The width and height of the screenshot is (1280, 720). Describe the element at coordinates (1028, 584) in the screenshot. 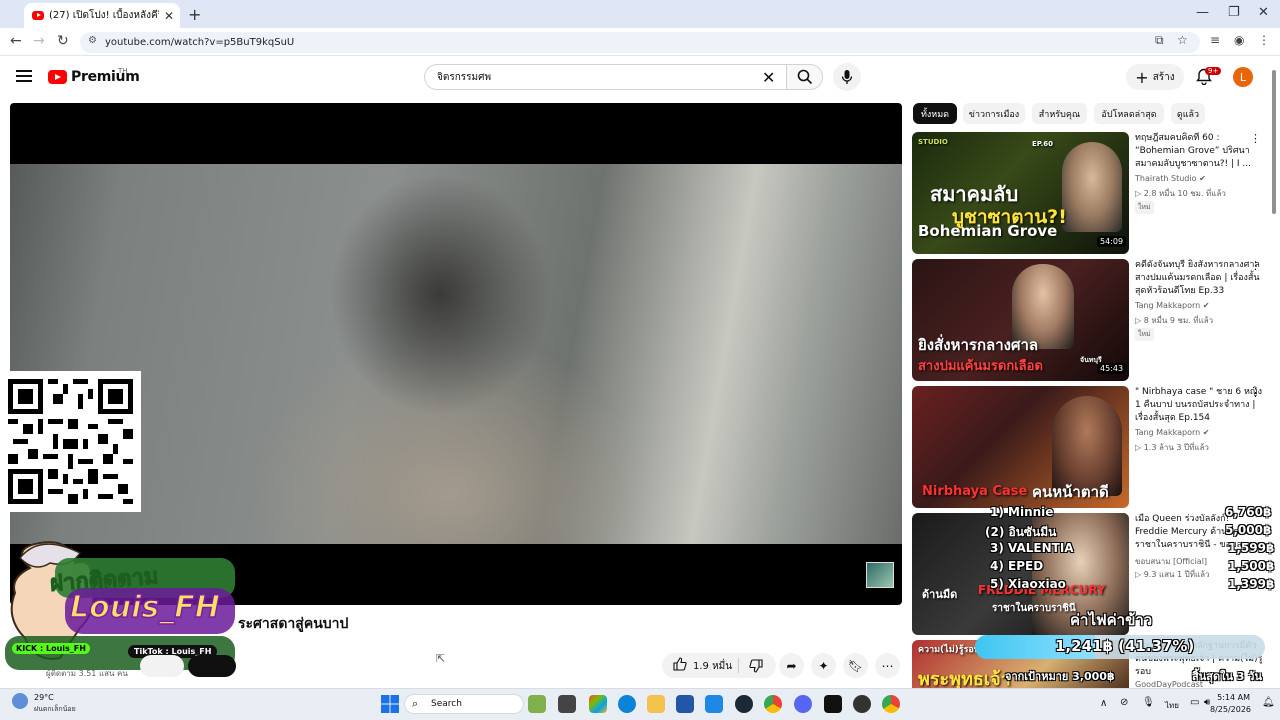

I see `donor-name: 5) Xiaoxiao` at that location.